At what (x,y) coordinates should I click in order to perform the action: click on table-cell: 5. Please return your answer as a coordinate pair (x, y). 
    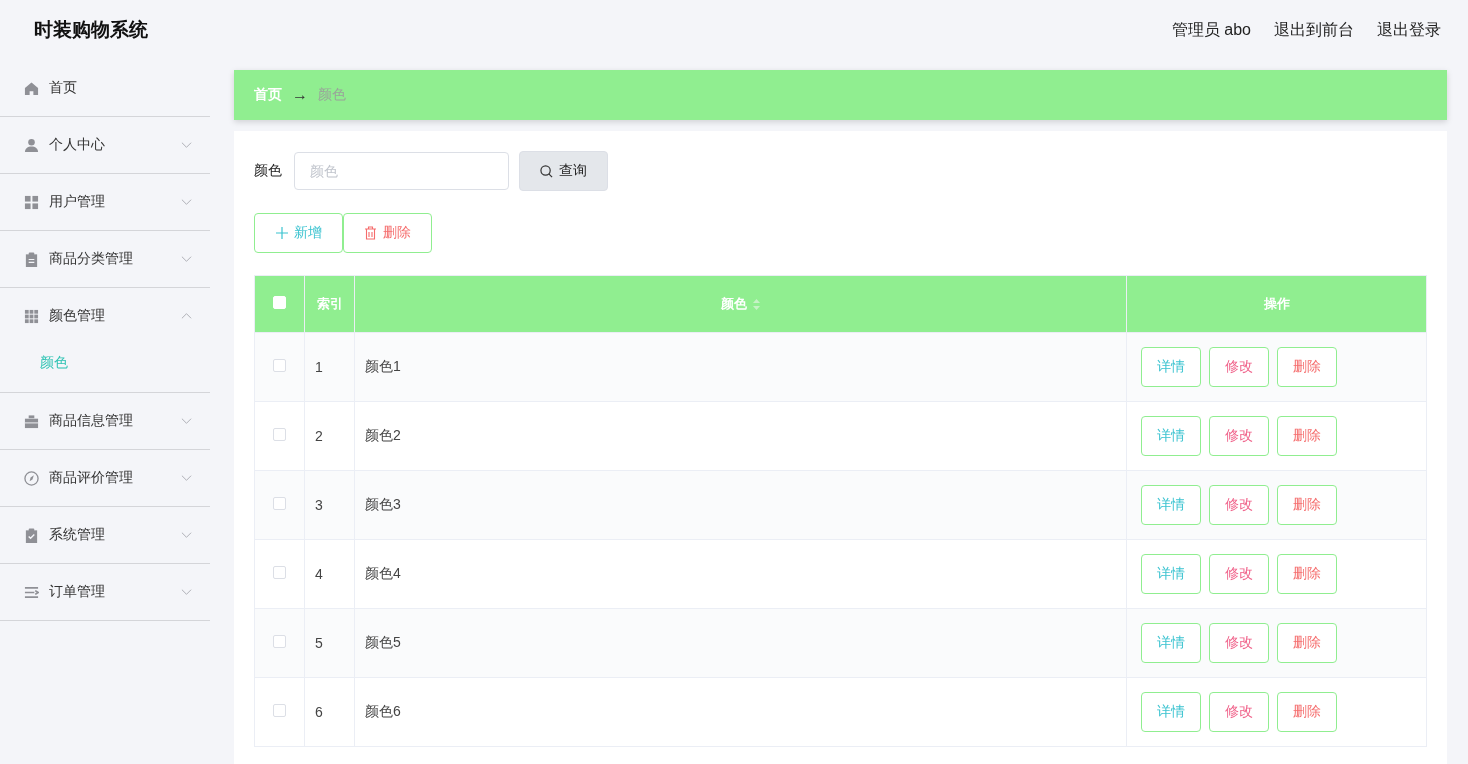
    Looking at the image, I should click on (319, 643).